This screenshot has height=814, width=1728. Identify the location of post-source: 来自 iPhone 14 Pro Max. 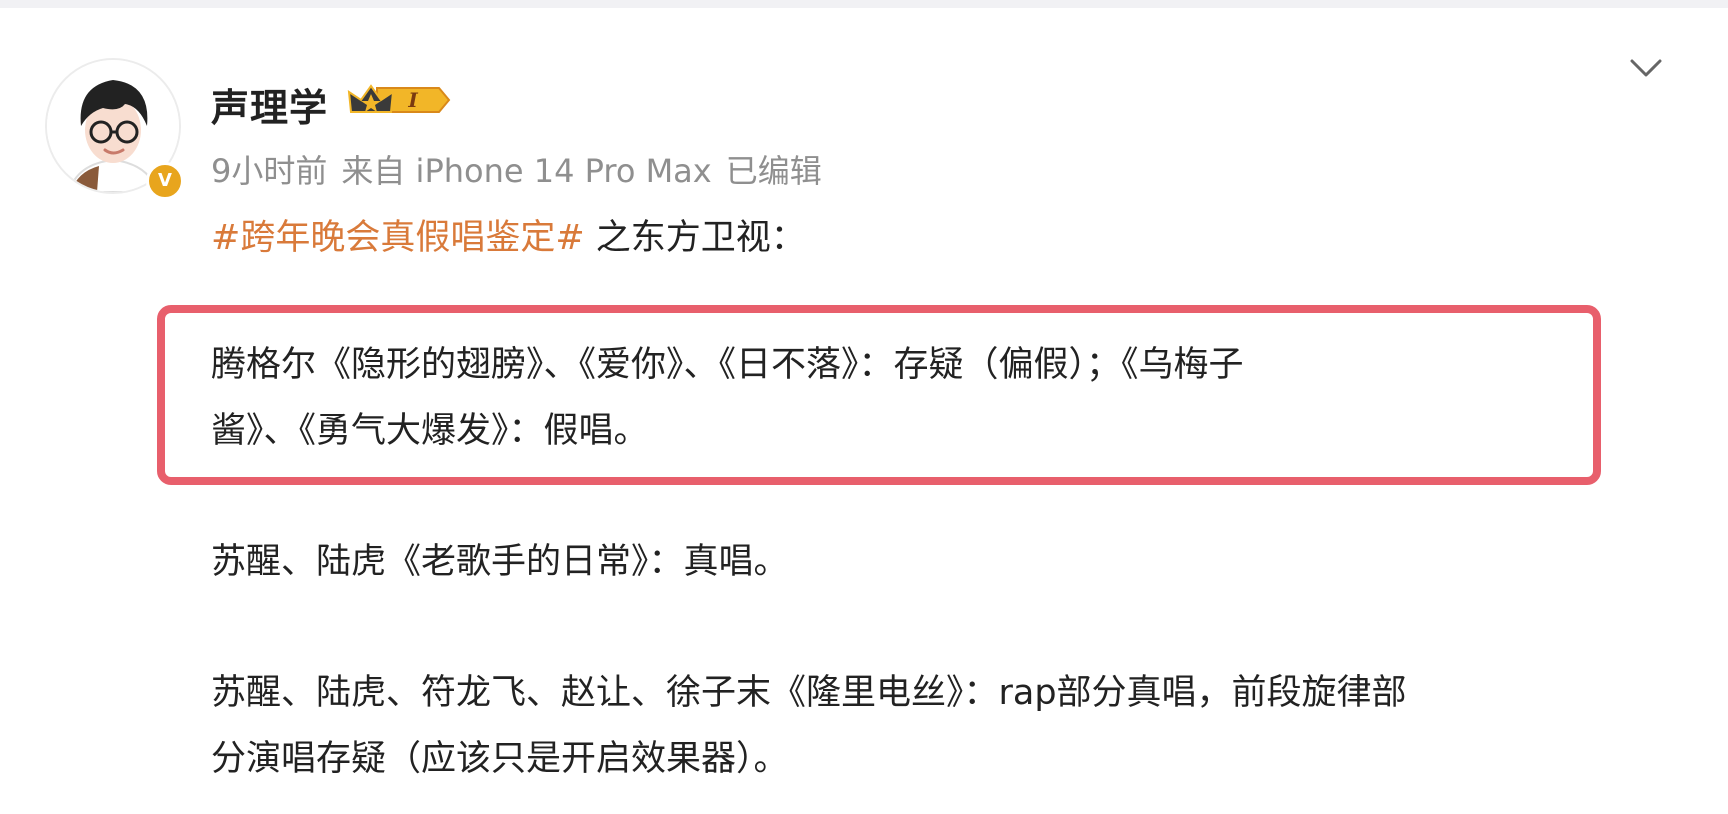
(526, 171).